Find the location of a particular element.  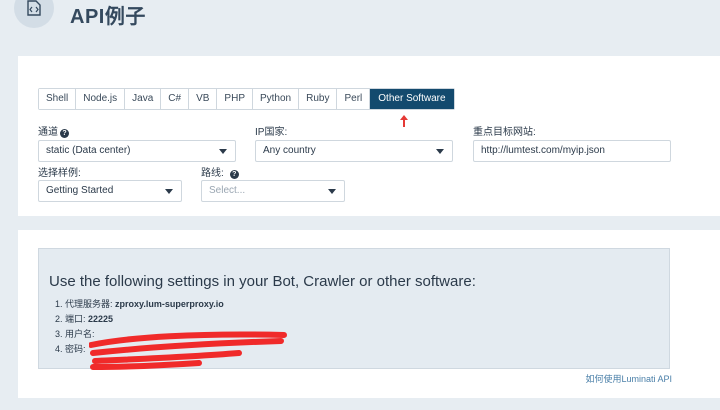

tab-csharp: C# is located at coordinates (175, 99).